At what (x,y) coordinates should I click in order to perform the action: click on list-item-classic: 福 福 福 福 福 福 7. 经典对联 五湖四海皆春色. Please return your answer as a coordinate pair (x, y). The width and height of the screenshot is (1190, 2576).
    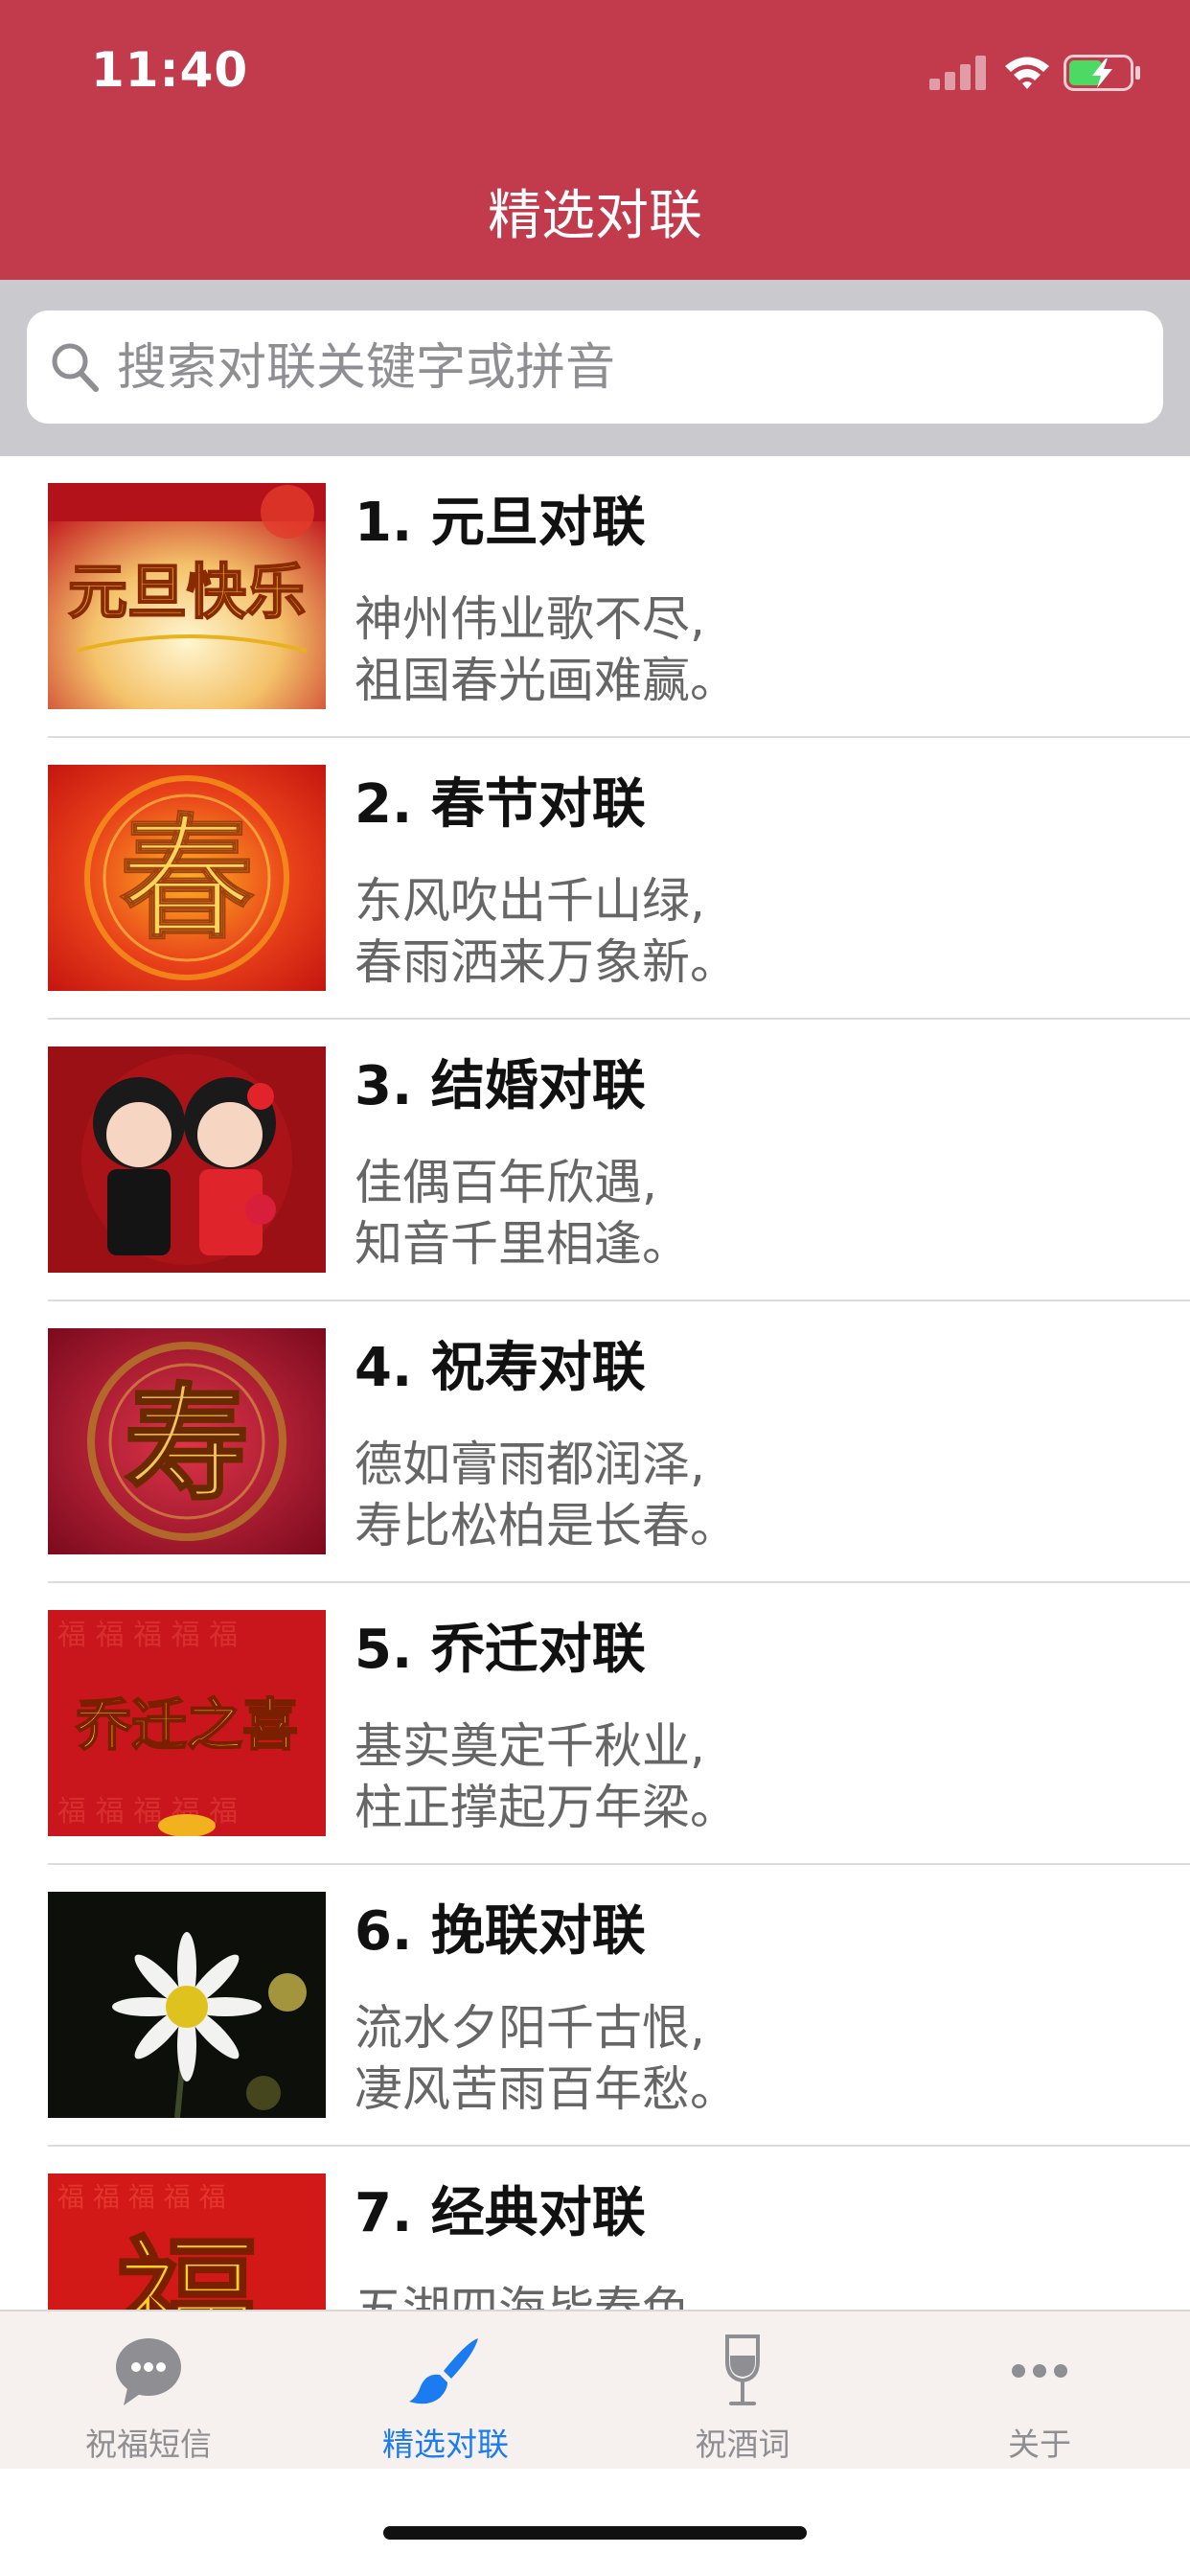
    Looking at the image, I should click on (595, 2228).